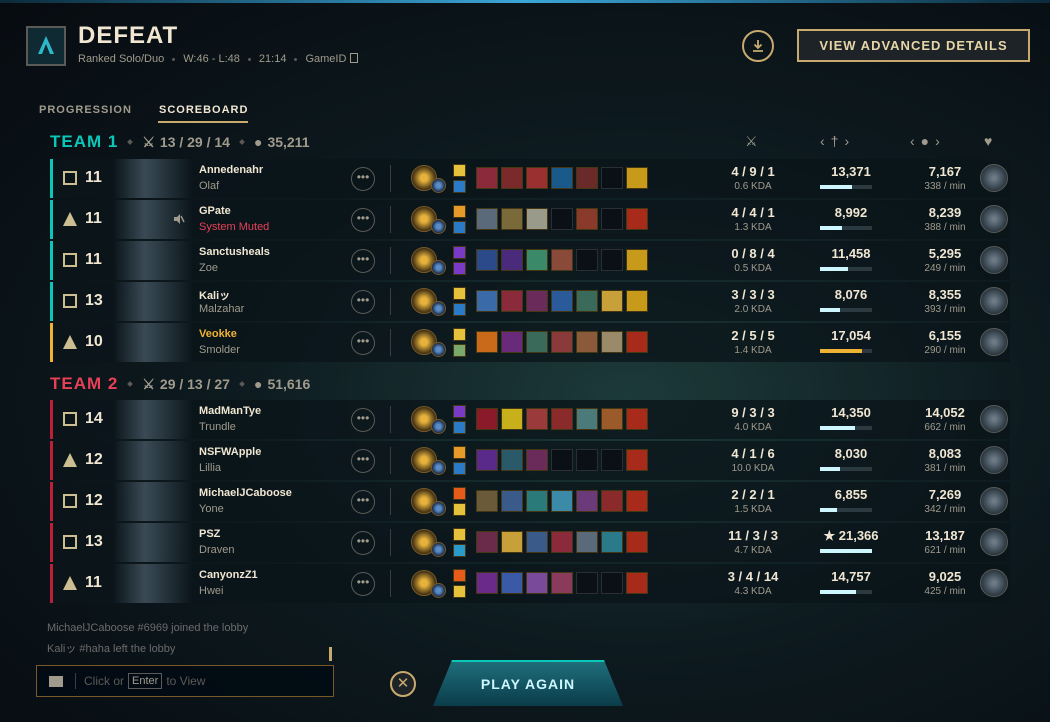 This screenshot has height=722, width=1050. What do you see at coordinates (228, 575) in the screenshot?
I see `player-name: CanyonzZ1` at bounding box center [228, 575].